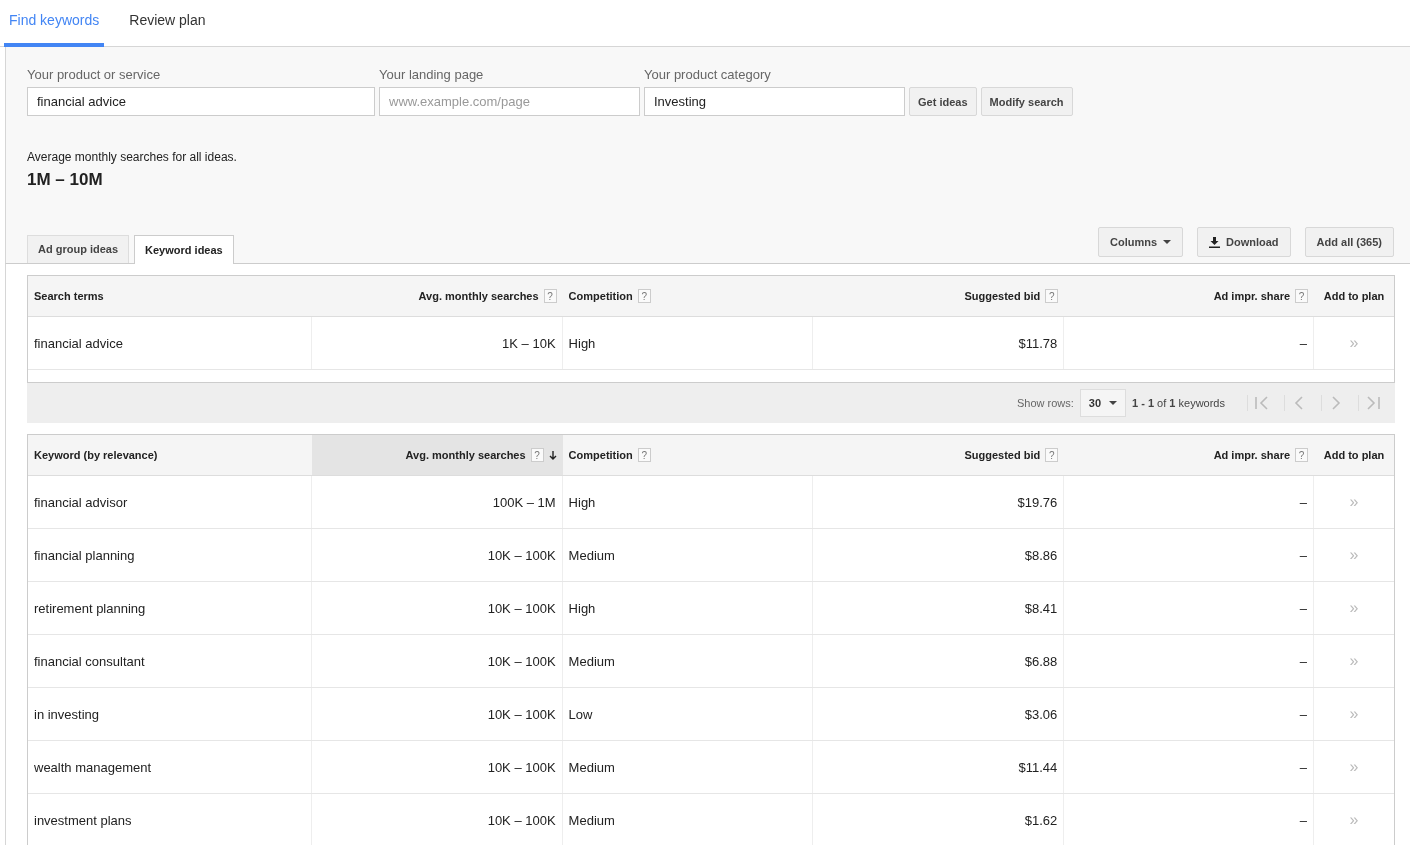  Describe the element at coordinates (939, 819) in the screenshot. I see `bid-cell: $1.62` at that location.